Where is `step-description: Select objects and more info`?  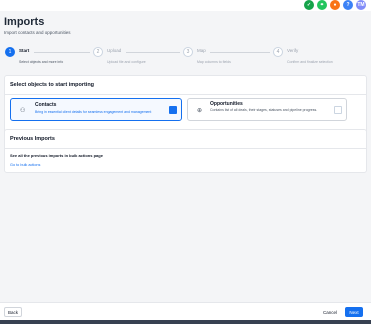 step-description: Select objects and more info is located at coordinates (41, 62).